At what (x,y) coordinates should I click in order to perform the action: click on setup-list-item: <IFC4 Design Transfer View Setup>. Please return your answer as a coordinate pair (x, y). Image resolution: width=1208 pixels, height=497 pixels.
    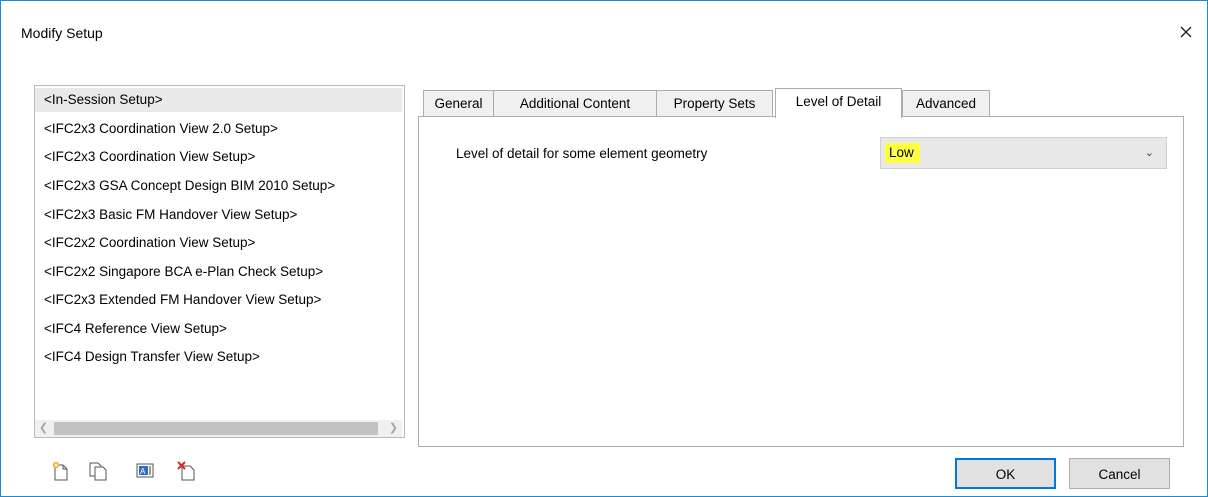
    Looking at the image, I should click on (218, 357).